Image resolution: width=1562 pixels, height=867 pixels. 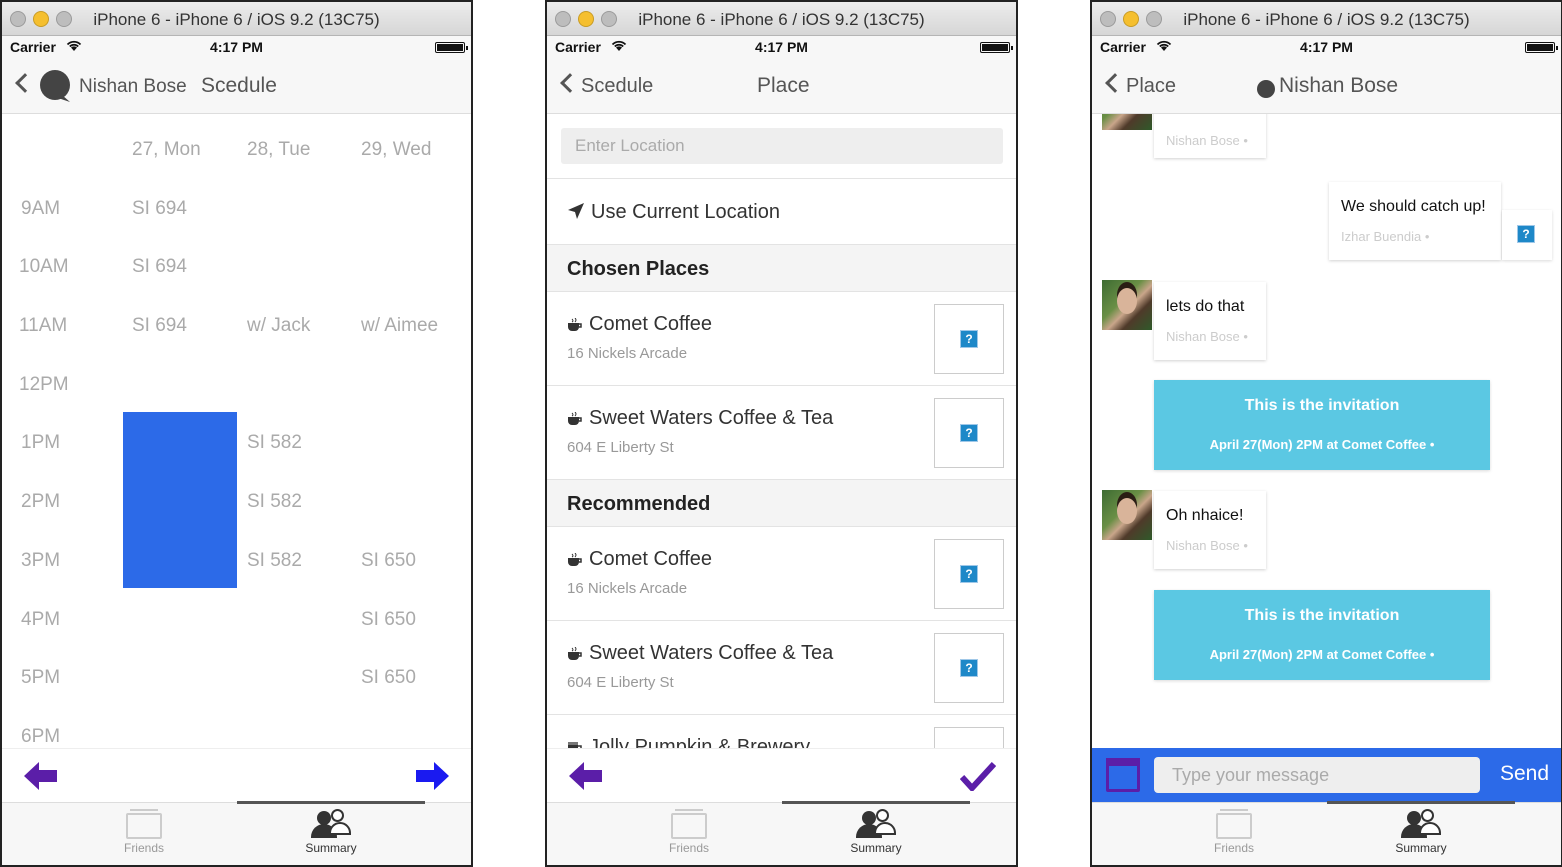 What do you see at coordinates (399, 326) in the screenshot?
I see `schedule-cell: w/ Aimee` at bounding box center [399, 326].